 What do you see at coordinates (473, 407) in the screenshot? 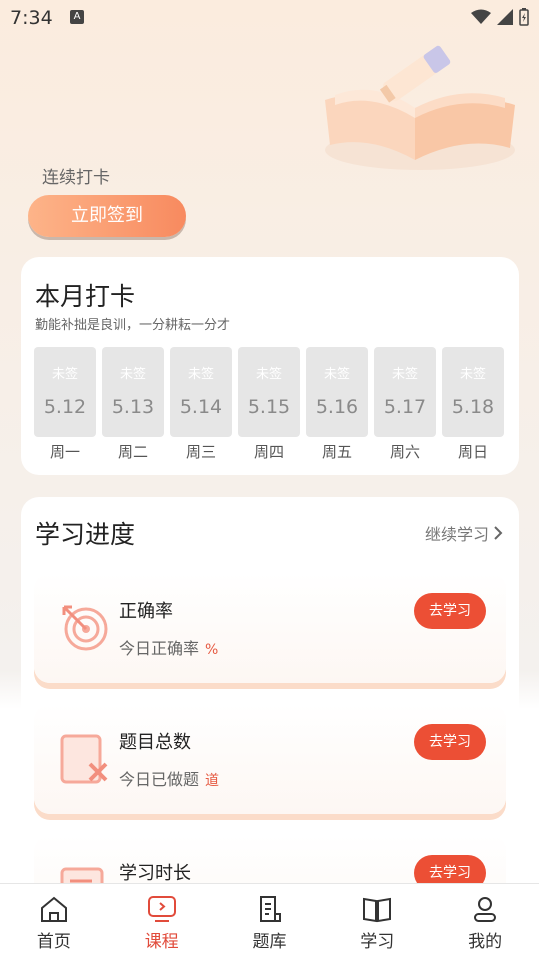
I see `day-date: 5.18` at bounding box center [473, 407].